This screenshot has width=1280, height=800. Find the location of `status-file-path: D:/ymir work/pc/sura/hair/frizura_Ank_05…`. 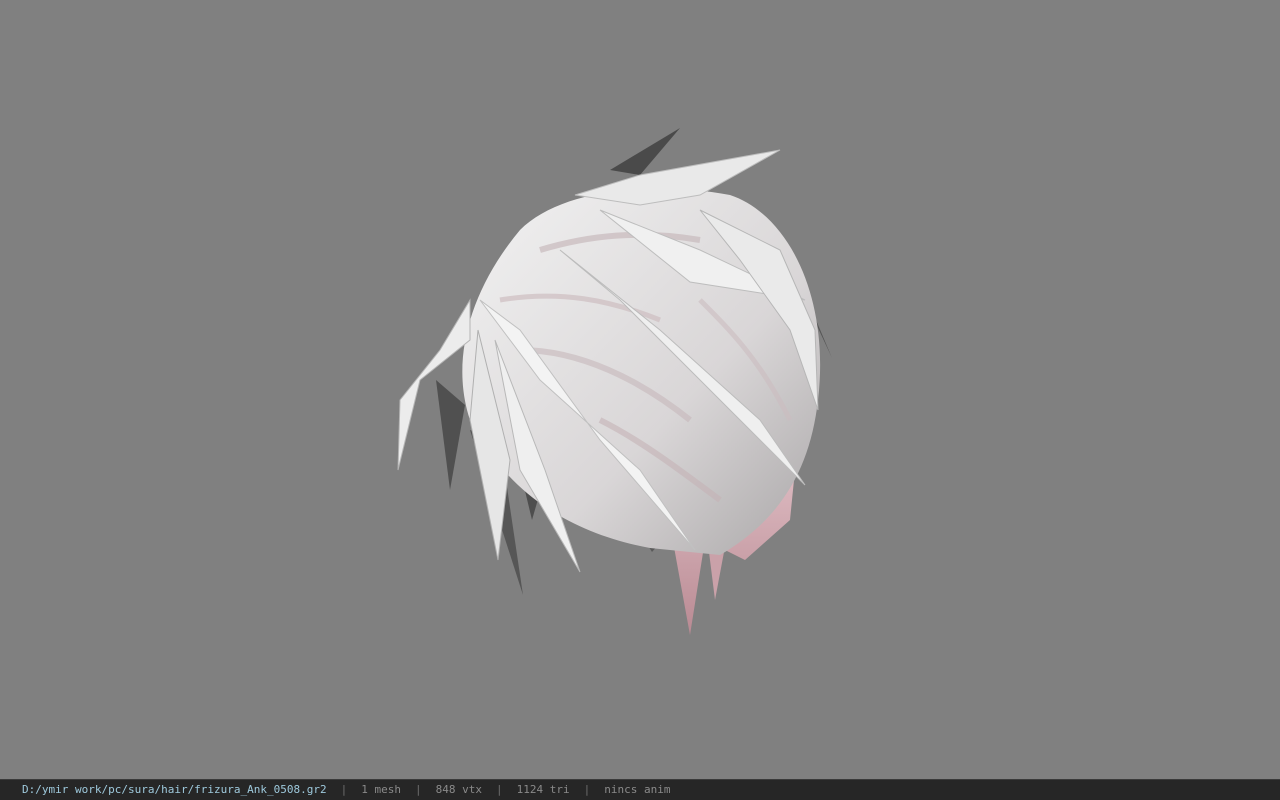

status-file-path: D:/ymir work/pc/sura/hair/frizura_Ank_05… is located at coordinates (174, 789).